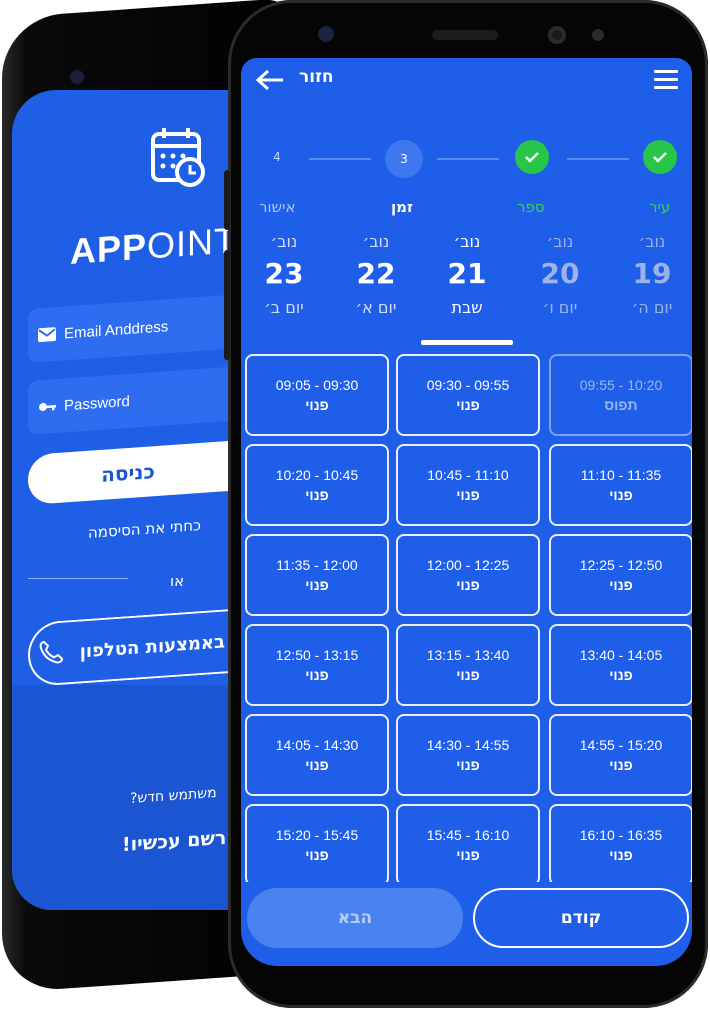 The width and height of the screenshot is (710, 1016). Describe the element at coordinates (467, 307) in the screenshot. I see `day-weekday: שבת` at that location.